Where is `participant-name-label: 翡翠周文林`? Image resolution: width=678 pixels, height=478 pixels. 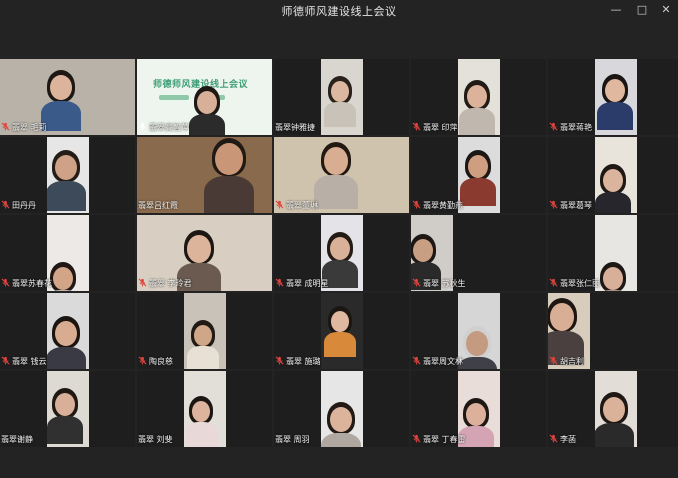
participant-name-label: 翡翠周文林 is located at coordinates (438, 362).